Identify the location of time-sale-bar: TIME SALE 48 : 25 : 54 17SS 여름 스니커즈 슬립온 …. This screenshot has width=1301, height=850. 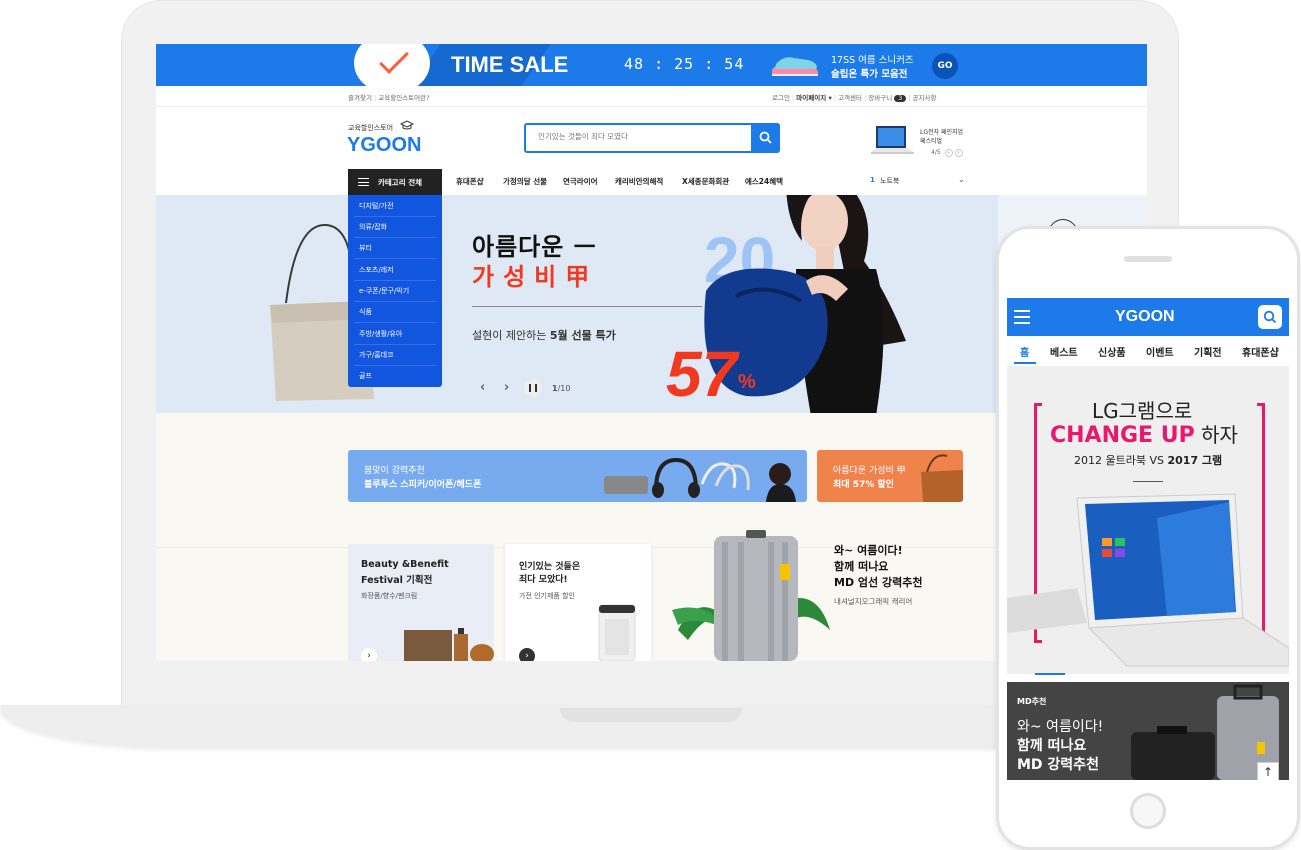
(651, 65).